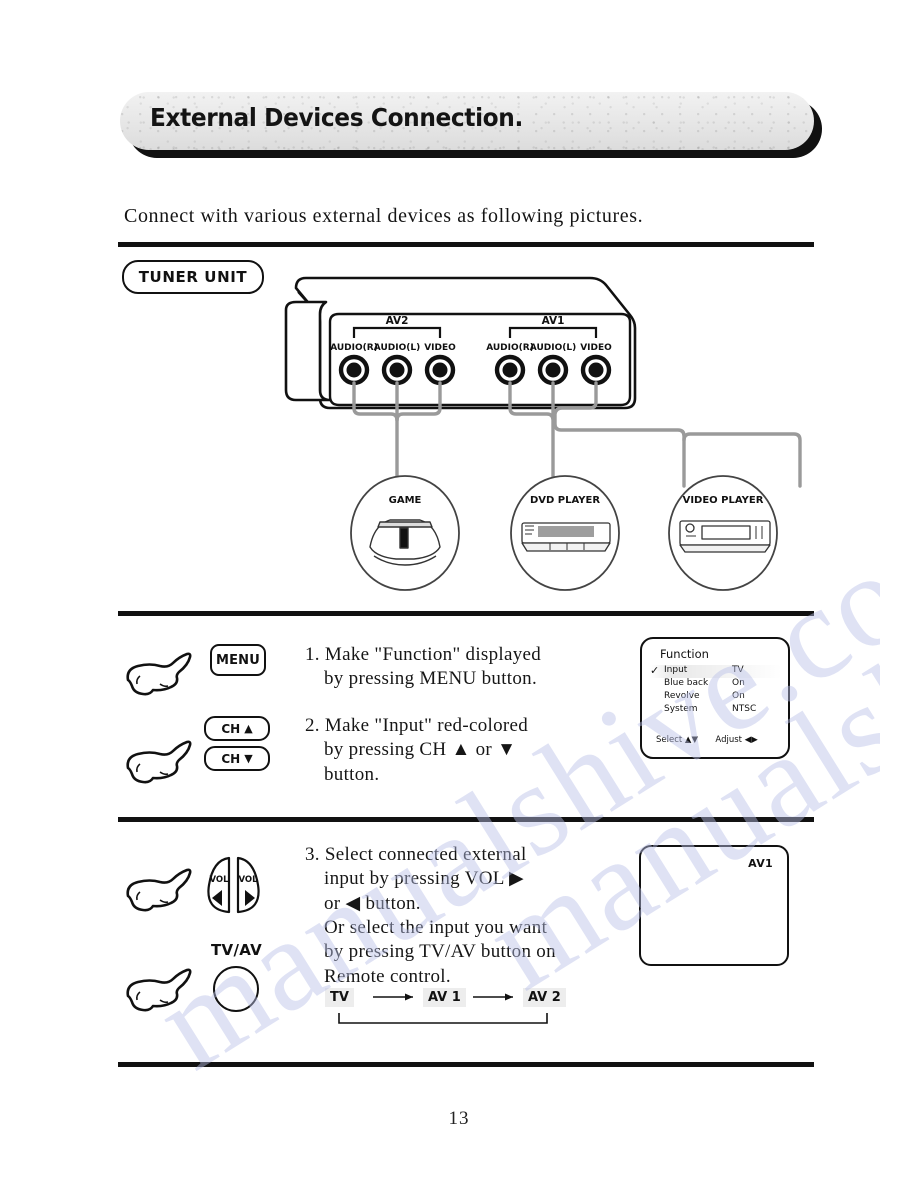  Describe the element at coordinates (236, 989) in the screenshot. I see `tv-av-button` at that location.